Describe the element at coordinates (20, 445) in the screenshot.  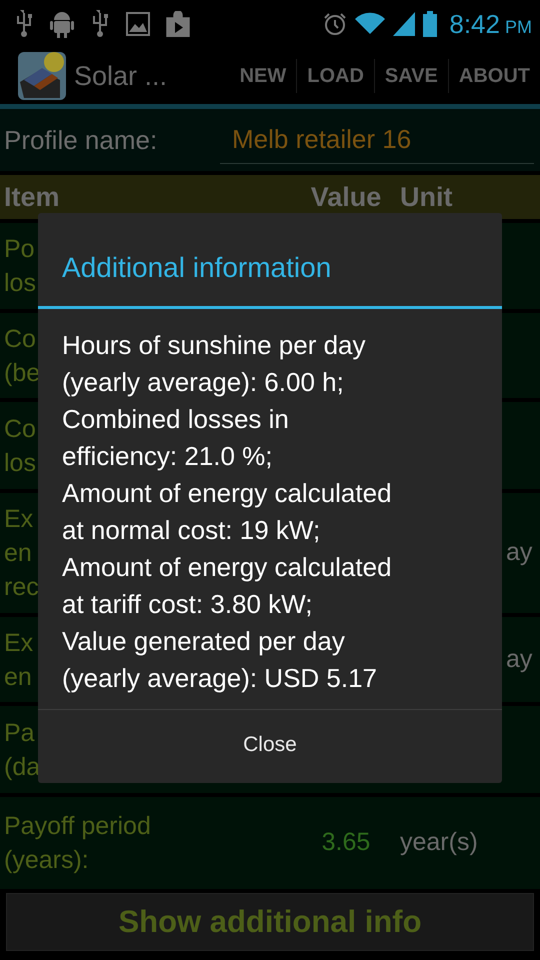
I see `item-label: Co los` at that location.